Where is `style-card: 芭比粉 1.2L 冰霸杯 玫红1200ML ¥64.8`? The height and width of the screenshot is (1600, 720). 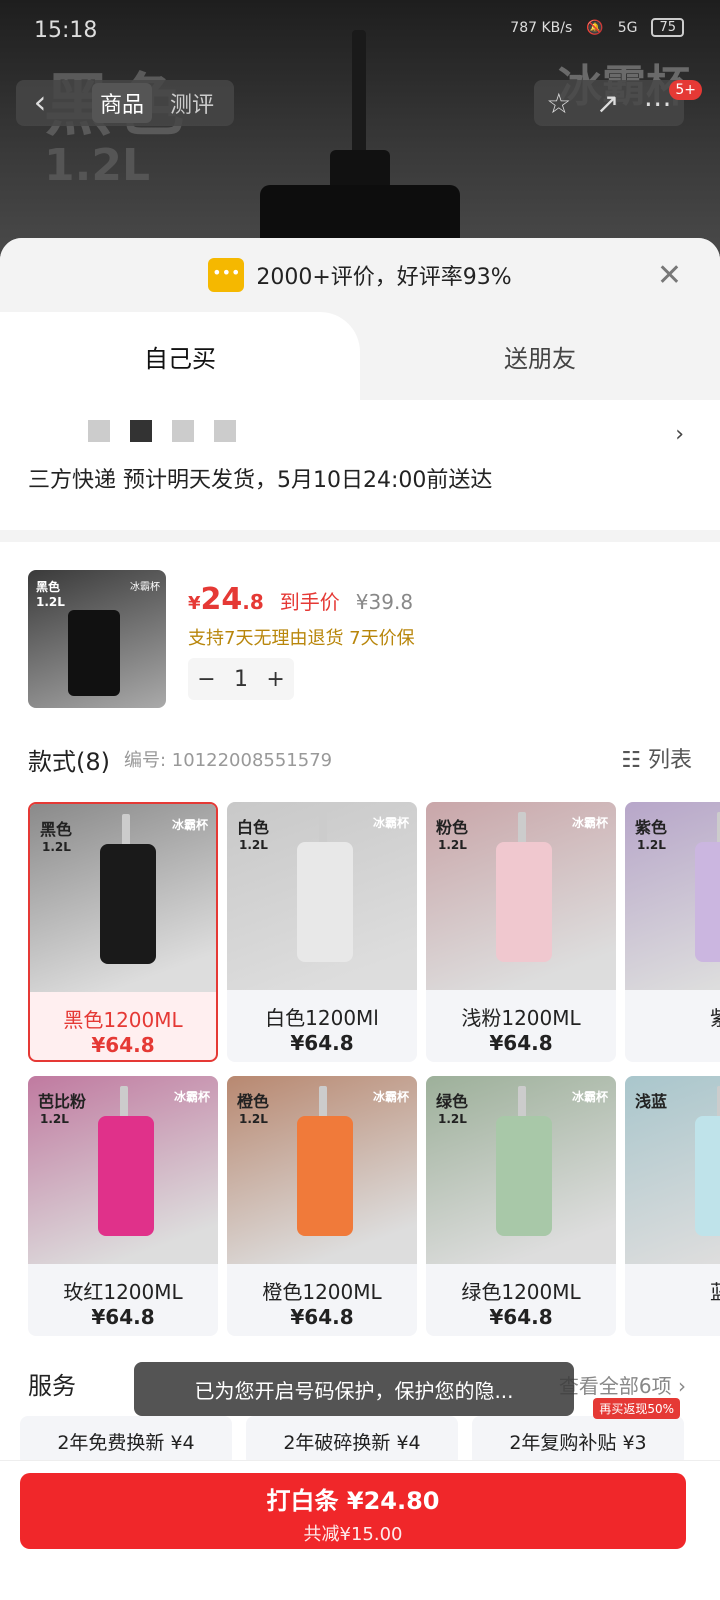
style-card: 芭比粉 1.2L 冰霸杯 玫红1200ML ¥64.8 is located at coordinates (123, 1206).